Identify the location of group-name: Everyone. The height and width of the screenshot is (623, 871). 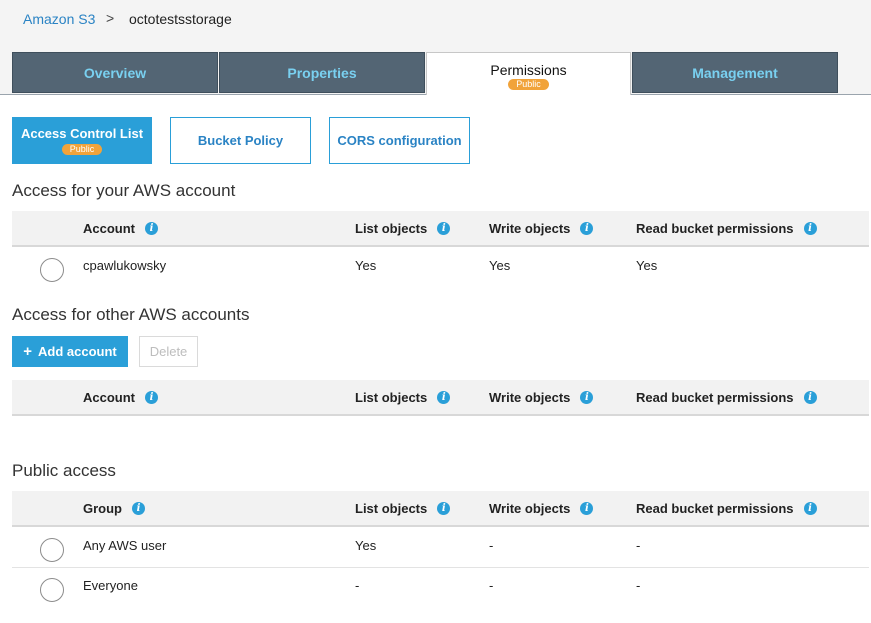
(110, 585).